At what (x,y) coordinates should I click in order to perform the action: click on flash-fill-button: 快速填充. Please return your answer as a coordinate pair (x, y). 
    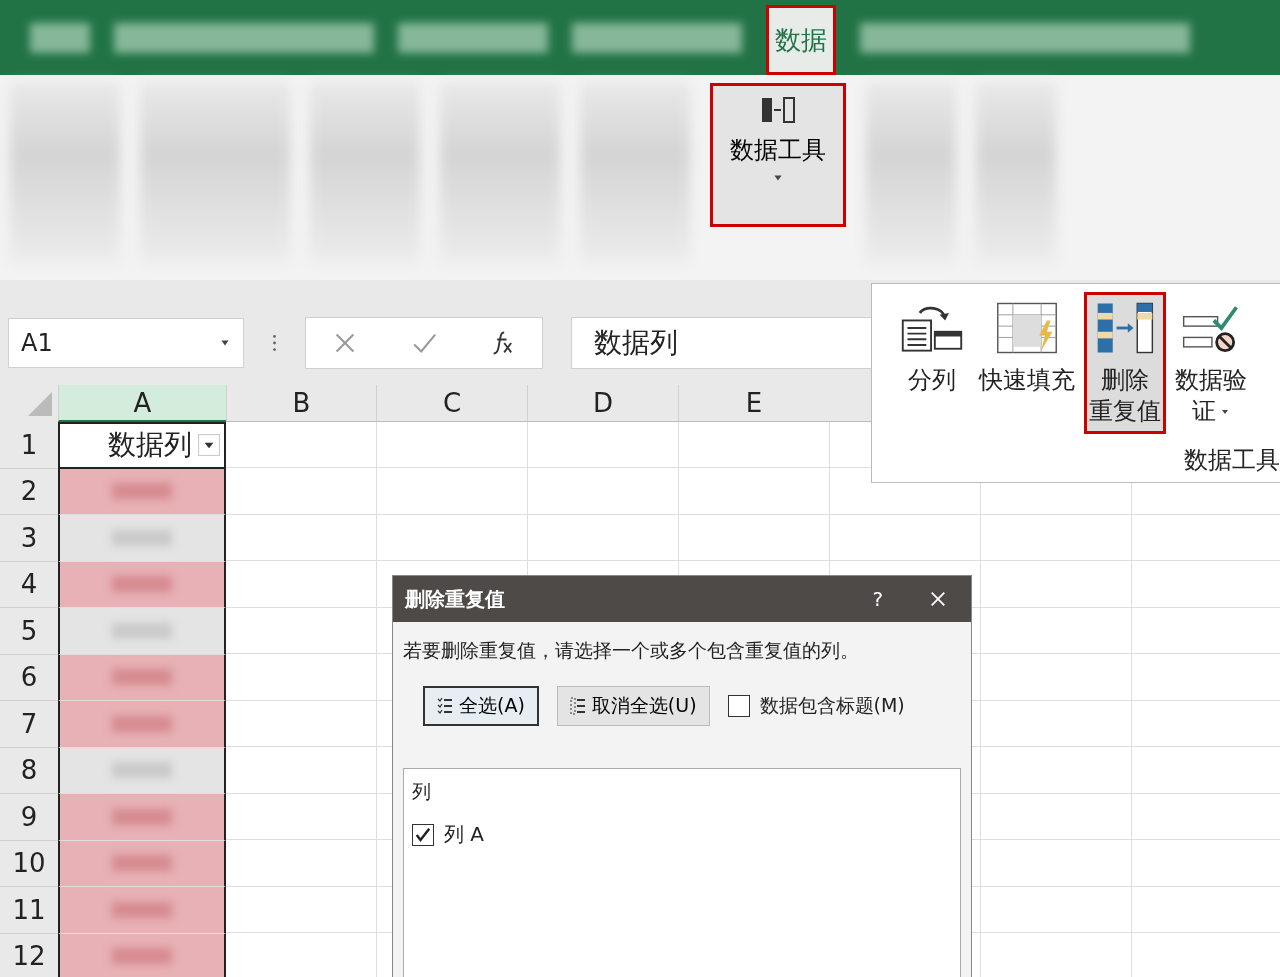
    Looking at the image, I should click on (1027, 363).